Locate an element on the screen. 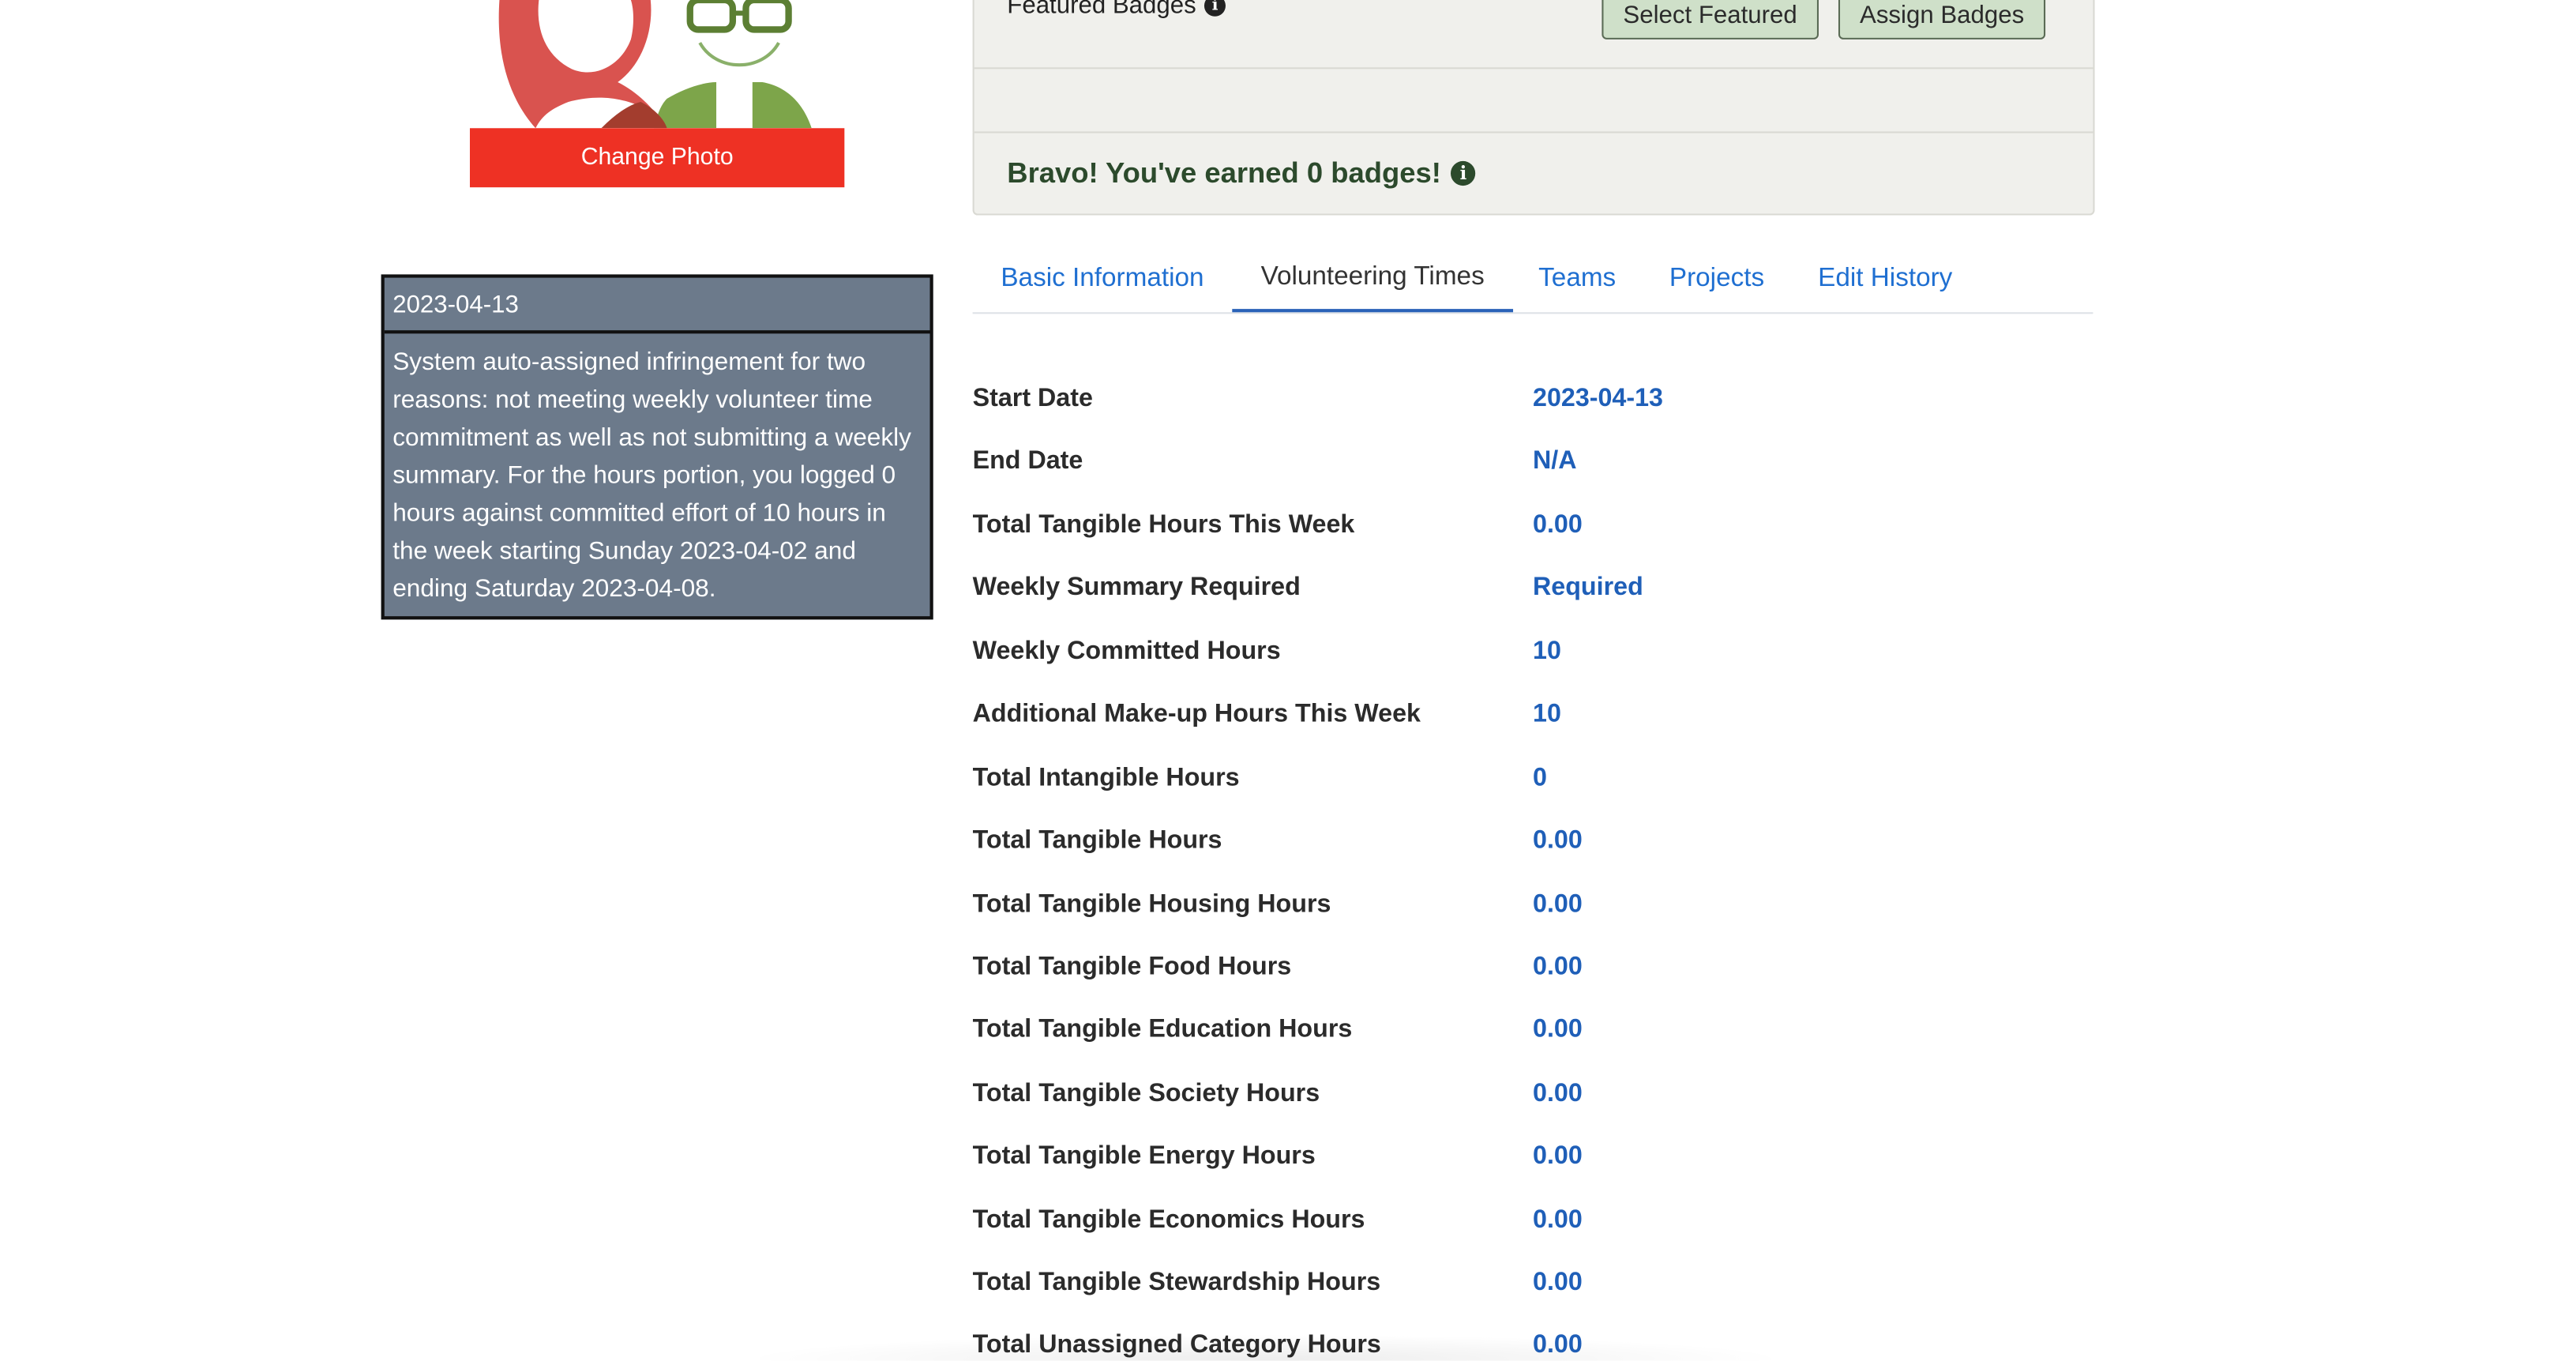  detail-row: Total Tangible Food Hours 0.00 is located at coordinates (1533, 973).